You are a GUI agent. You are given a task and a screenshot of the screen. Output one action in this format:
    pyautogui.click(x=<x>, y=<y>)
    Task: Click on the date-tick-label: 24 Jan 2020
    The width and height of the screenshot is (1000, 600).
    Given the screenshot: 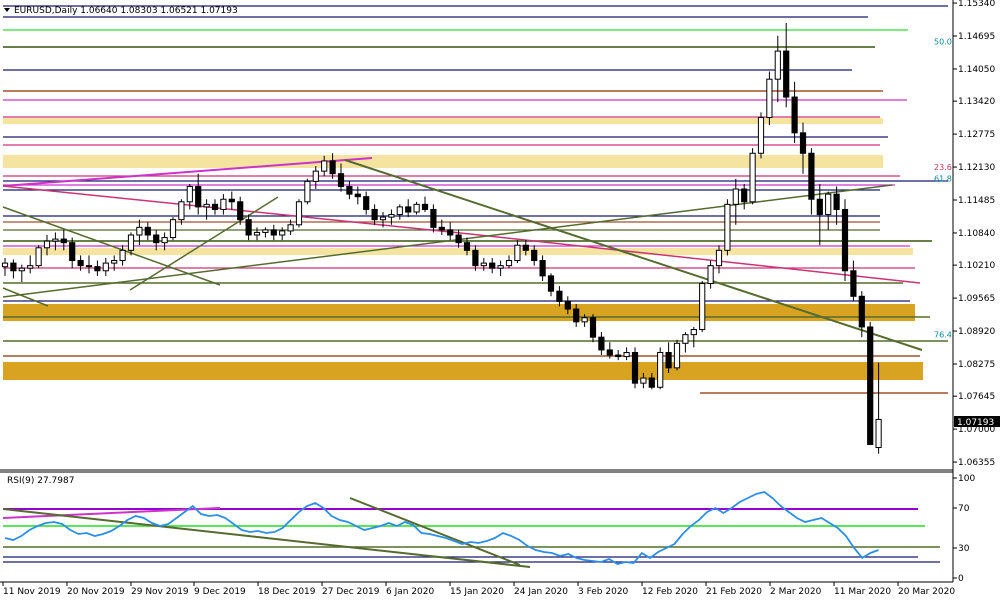 What is the action you would take?
    pyautogui.click(x=541, y=592)
    